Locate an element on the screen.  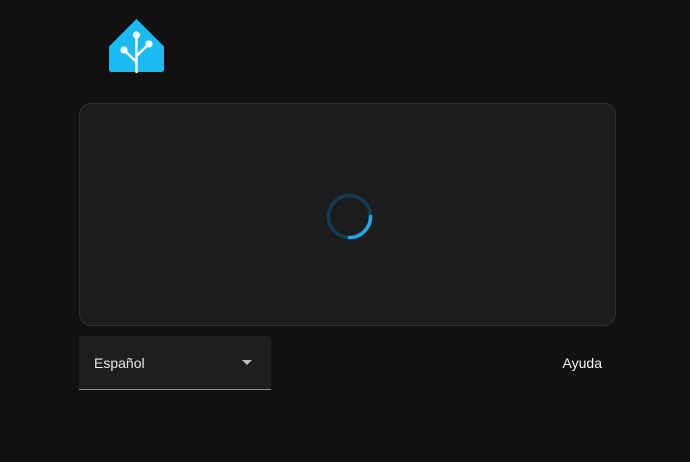
language-select: Español is located at coordinates (175, 363).